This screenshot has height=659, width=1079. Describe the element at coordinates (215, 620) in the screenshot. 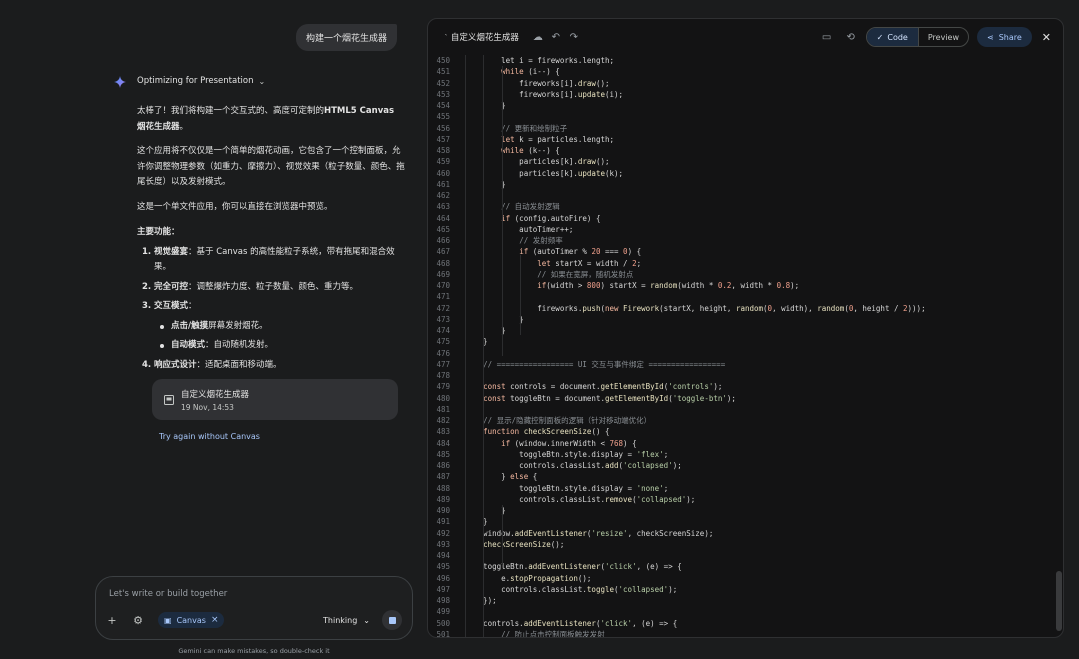

I see `close-icon: ×` at that location.